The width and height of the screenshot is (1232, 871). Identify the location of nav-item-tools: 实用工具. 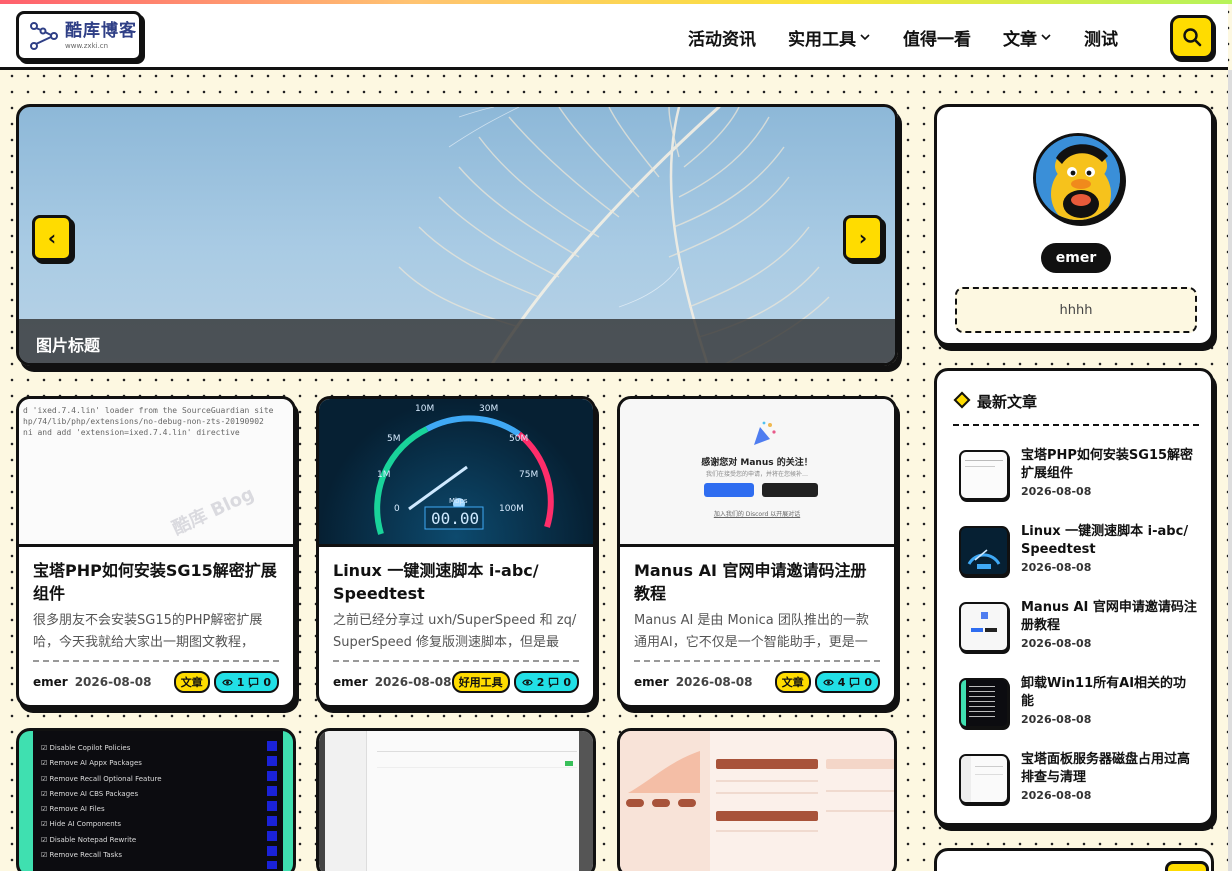
(829, 37).